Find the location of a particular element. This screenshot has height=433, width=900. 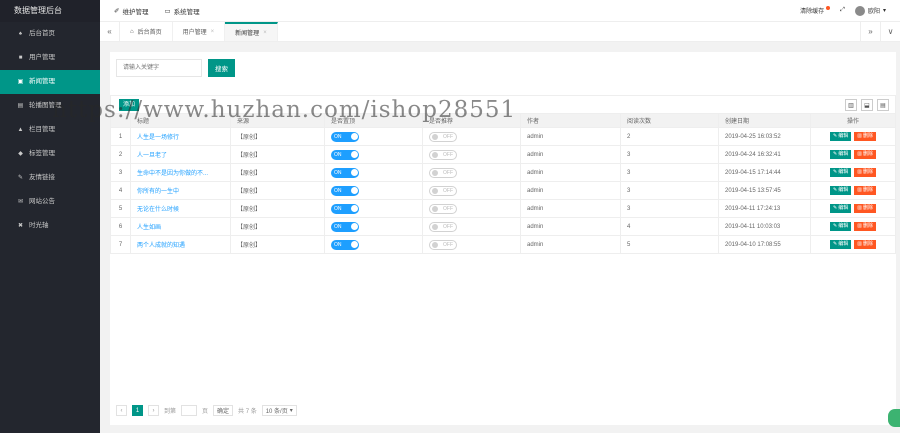

user-name: 欧阳 is located at coordinates (873, 12).